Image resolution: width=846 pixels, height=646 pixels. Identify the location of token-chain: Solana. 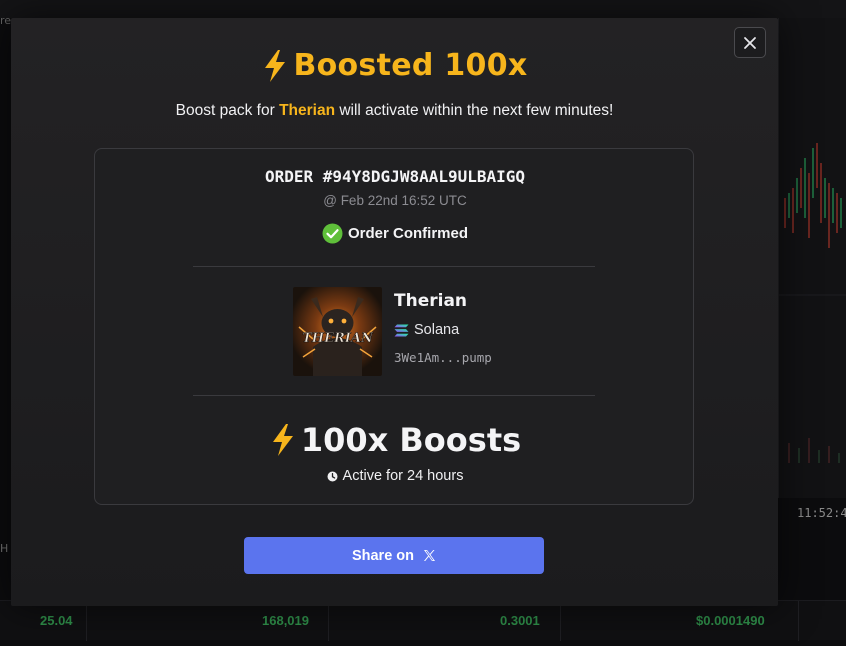
(426, 330).